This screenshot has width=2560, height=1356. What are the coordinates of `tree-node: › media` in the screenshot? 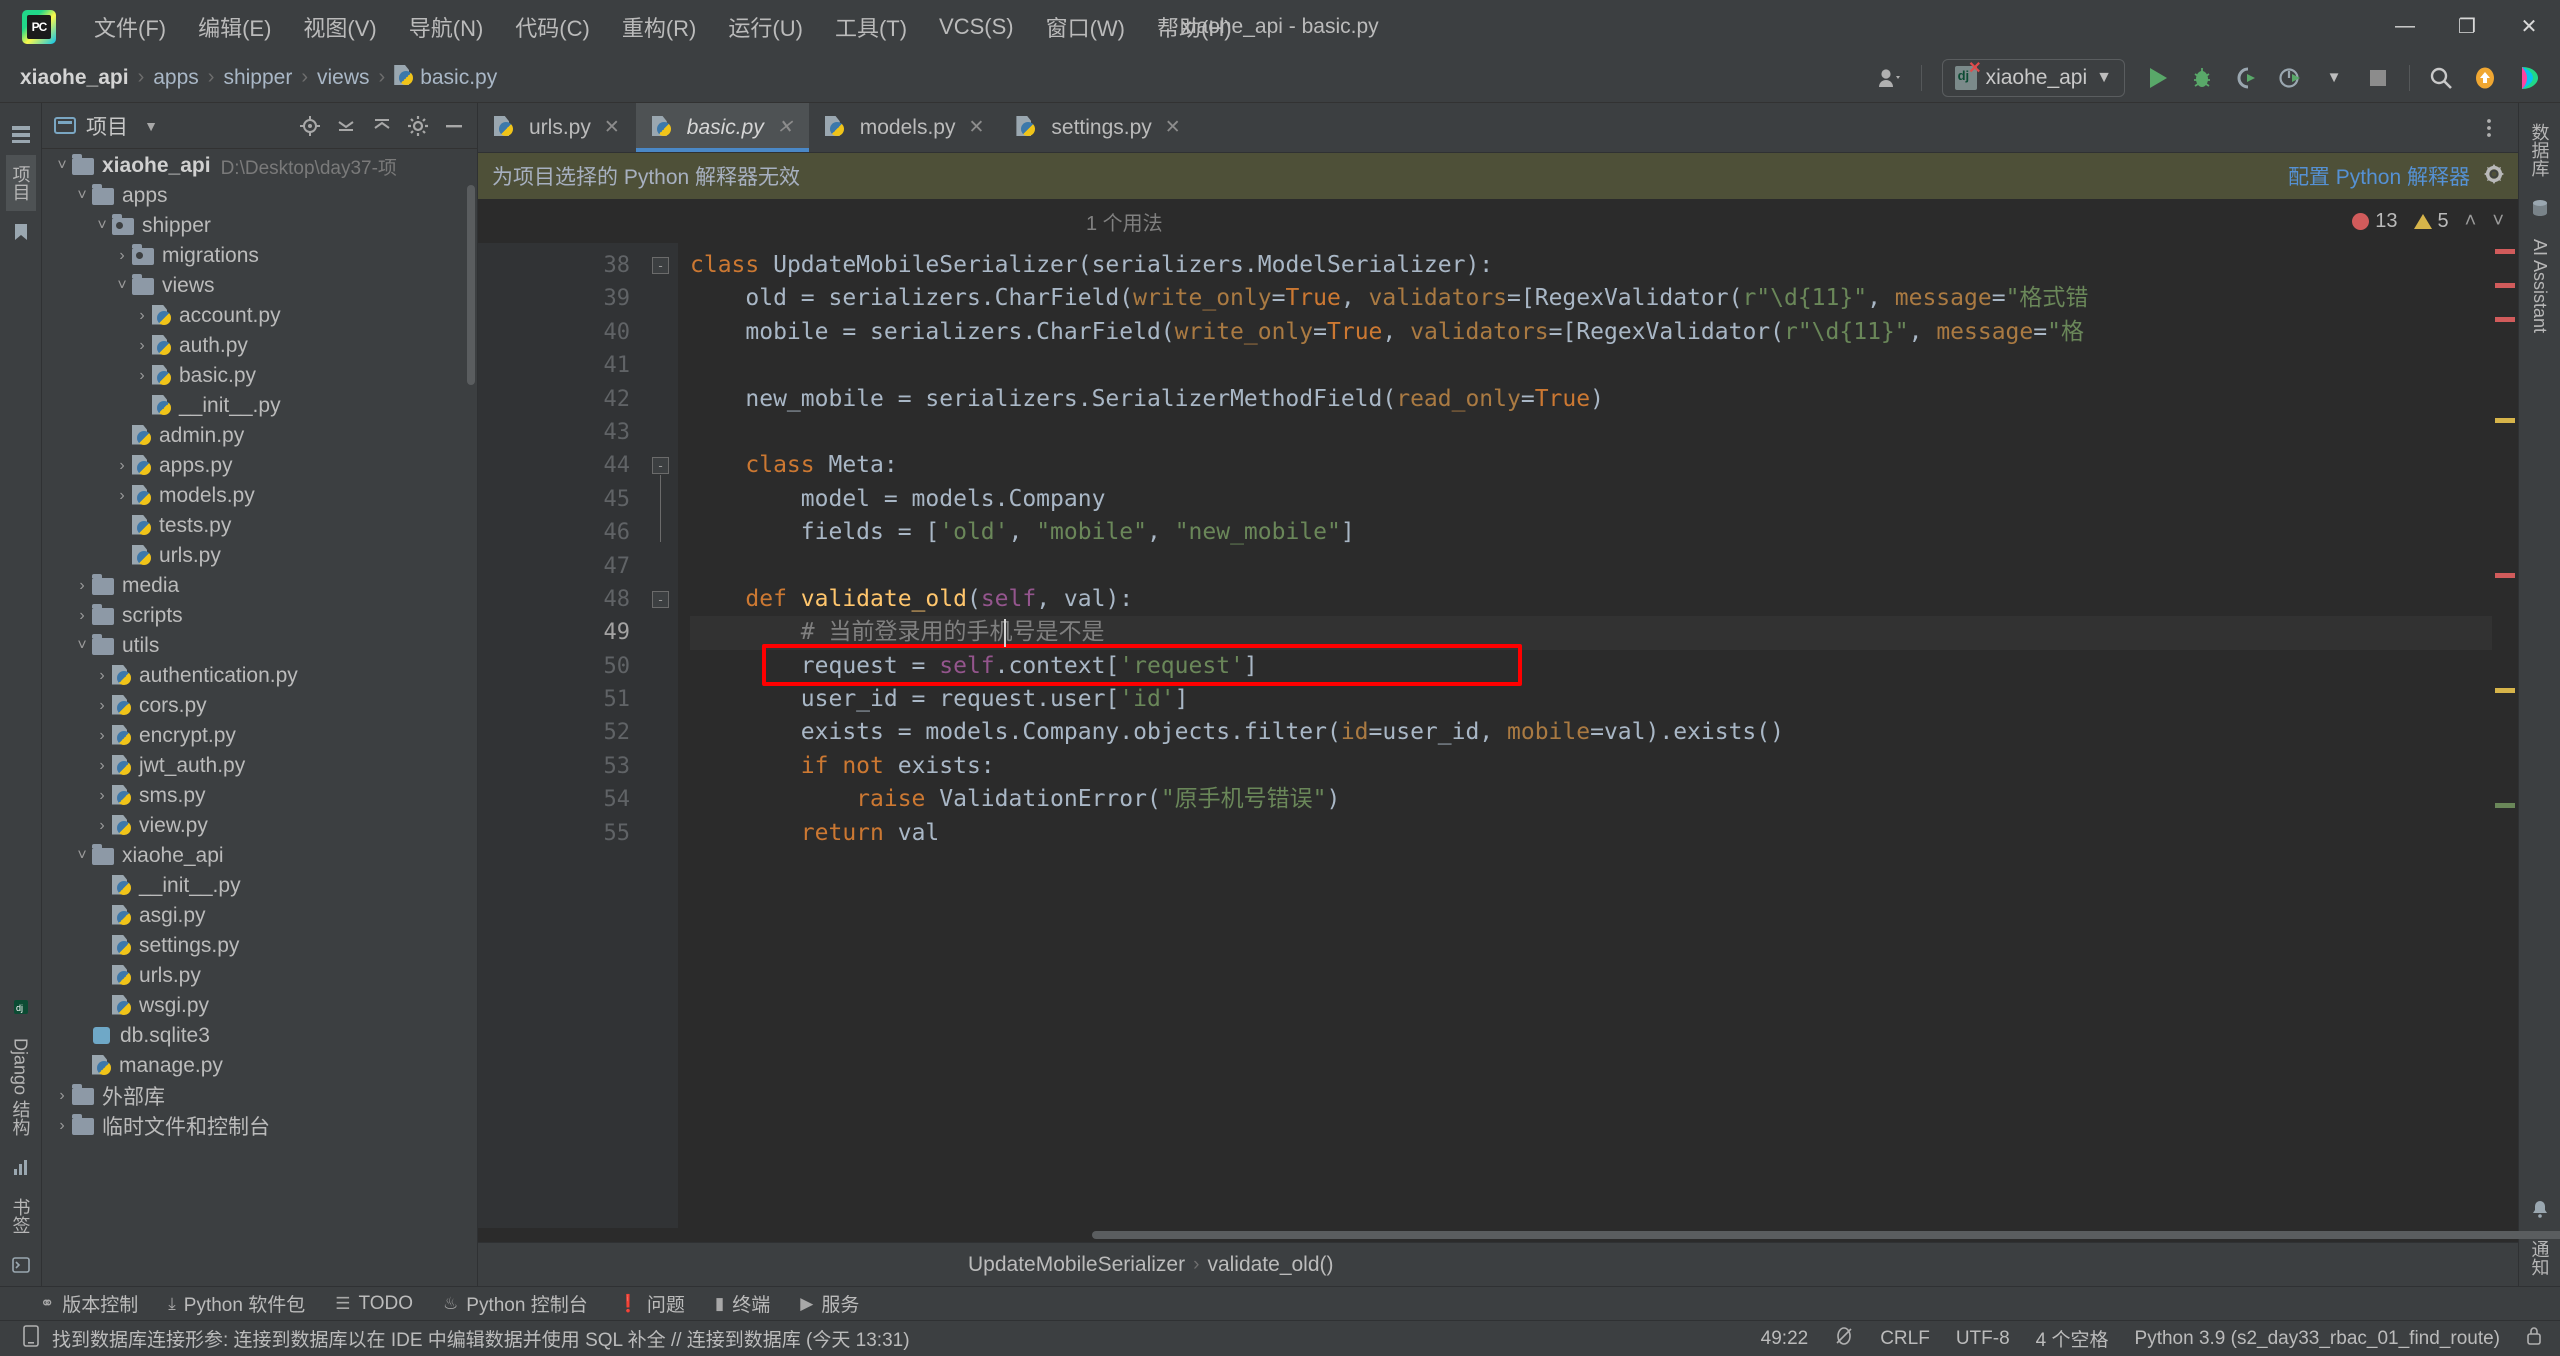 It's located at (259, 586).